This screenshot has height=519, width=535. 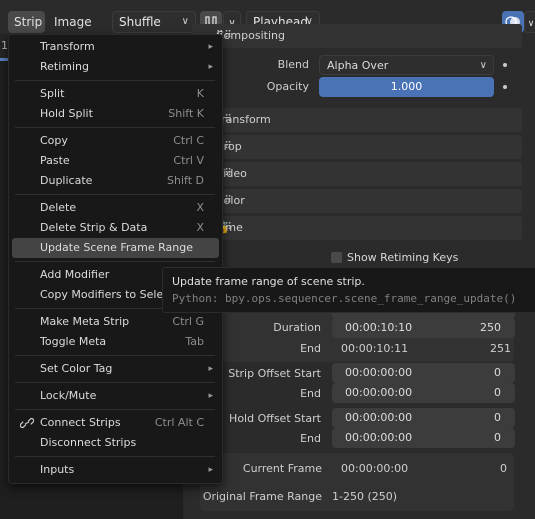 I want to click on section-time: Time 🔓 ⠿⠿, so click(x=357, y=228).